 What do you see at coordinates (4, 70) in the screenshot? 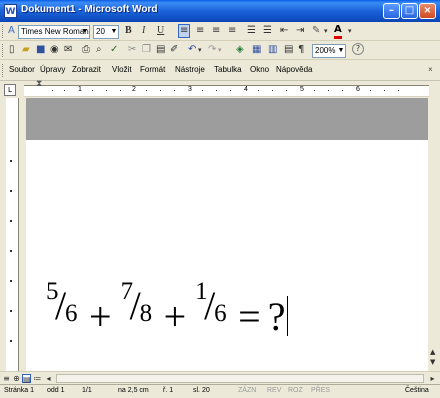
I see `menu-grip` at bounding box center [4, 70].